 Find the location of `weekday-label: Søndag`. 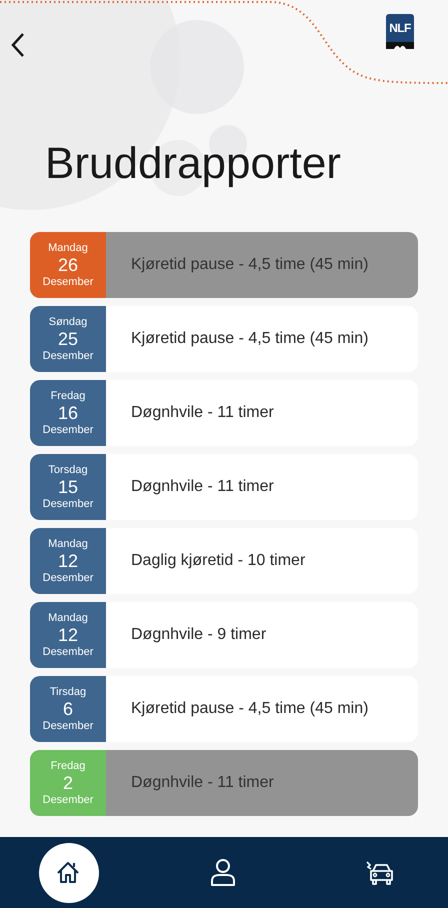

weekday-label: Søndag is located at coordinates (68, 322).